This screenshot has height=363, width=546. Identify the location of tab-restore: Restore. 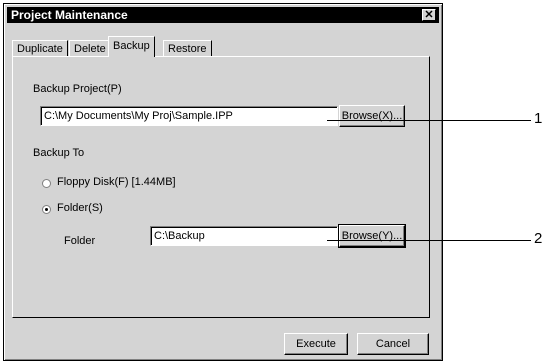
(187, 48).